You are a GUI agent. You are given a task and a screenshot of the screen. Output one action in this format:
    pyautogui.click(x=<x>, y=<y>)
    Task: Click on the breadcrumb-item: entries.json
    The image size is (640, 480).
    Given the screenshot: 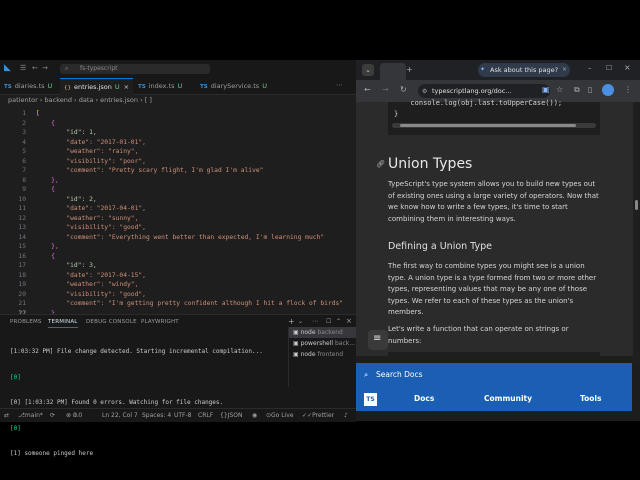 What is the action you would take?
    pyautogui.click(x=119, y=100)
    